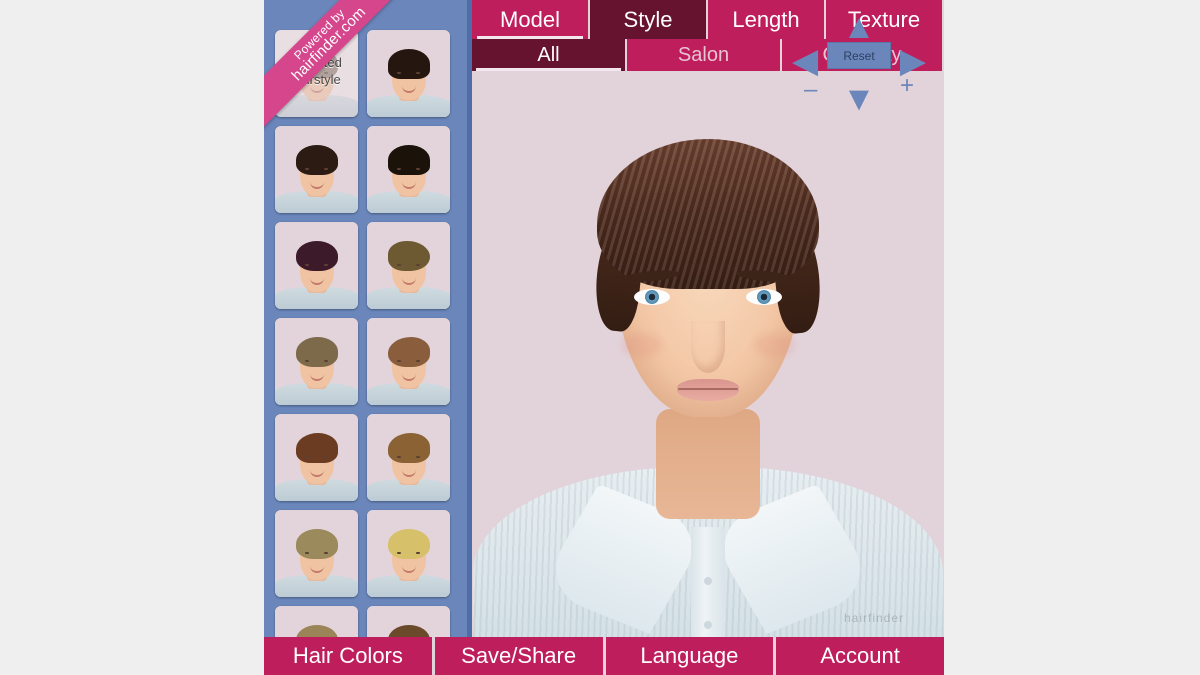 The image size is (1200, 675). I want to click on nose, so click(708, 347).